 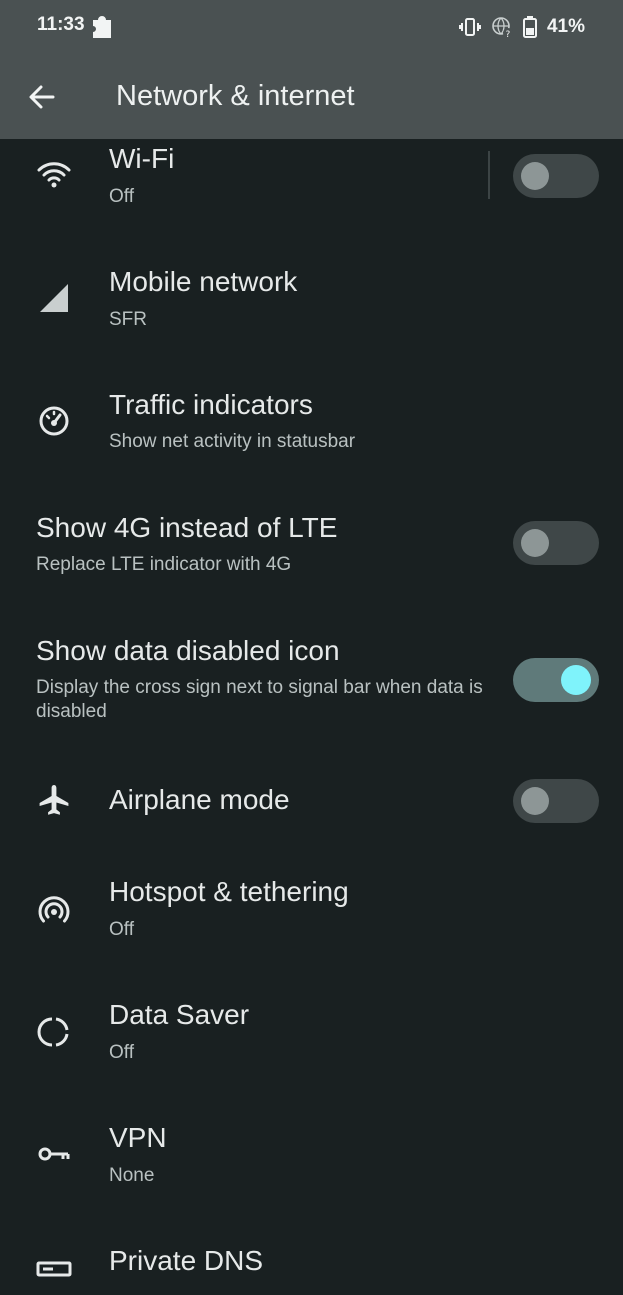 I want to click on traffic-indicators-summary: Show net activity in statusbar, so click(x=232, y=441).